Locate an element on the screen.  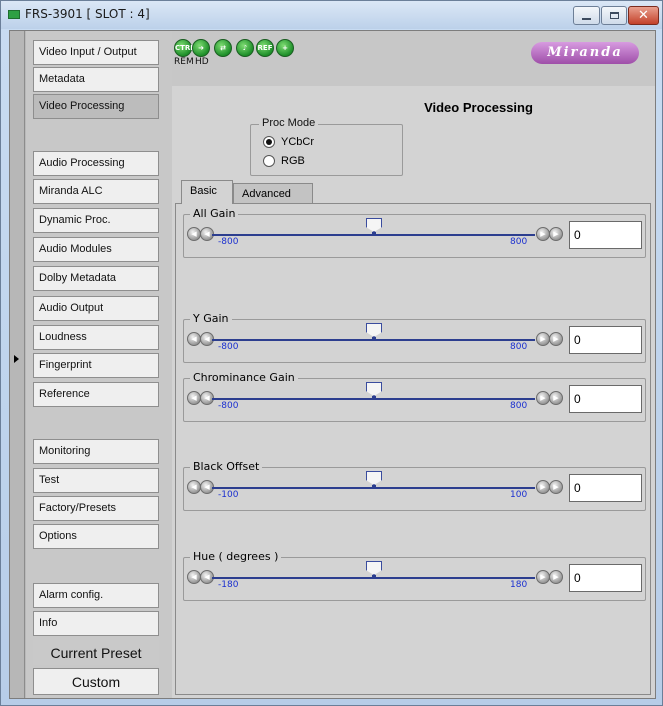
source-icon: ⇄ is located at coordinates (223, 48).